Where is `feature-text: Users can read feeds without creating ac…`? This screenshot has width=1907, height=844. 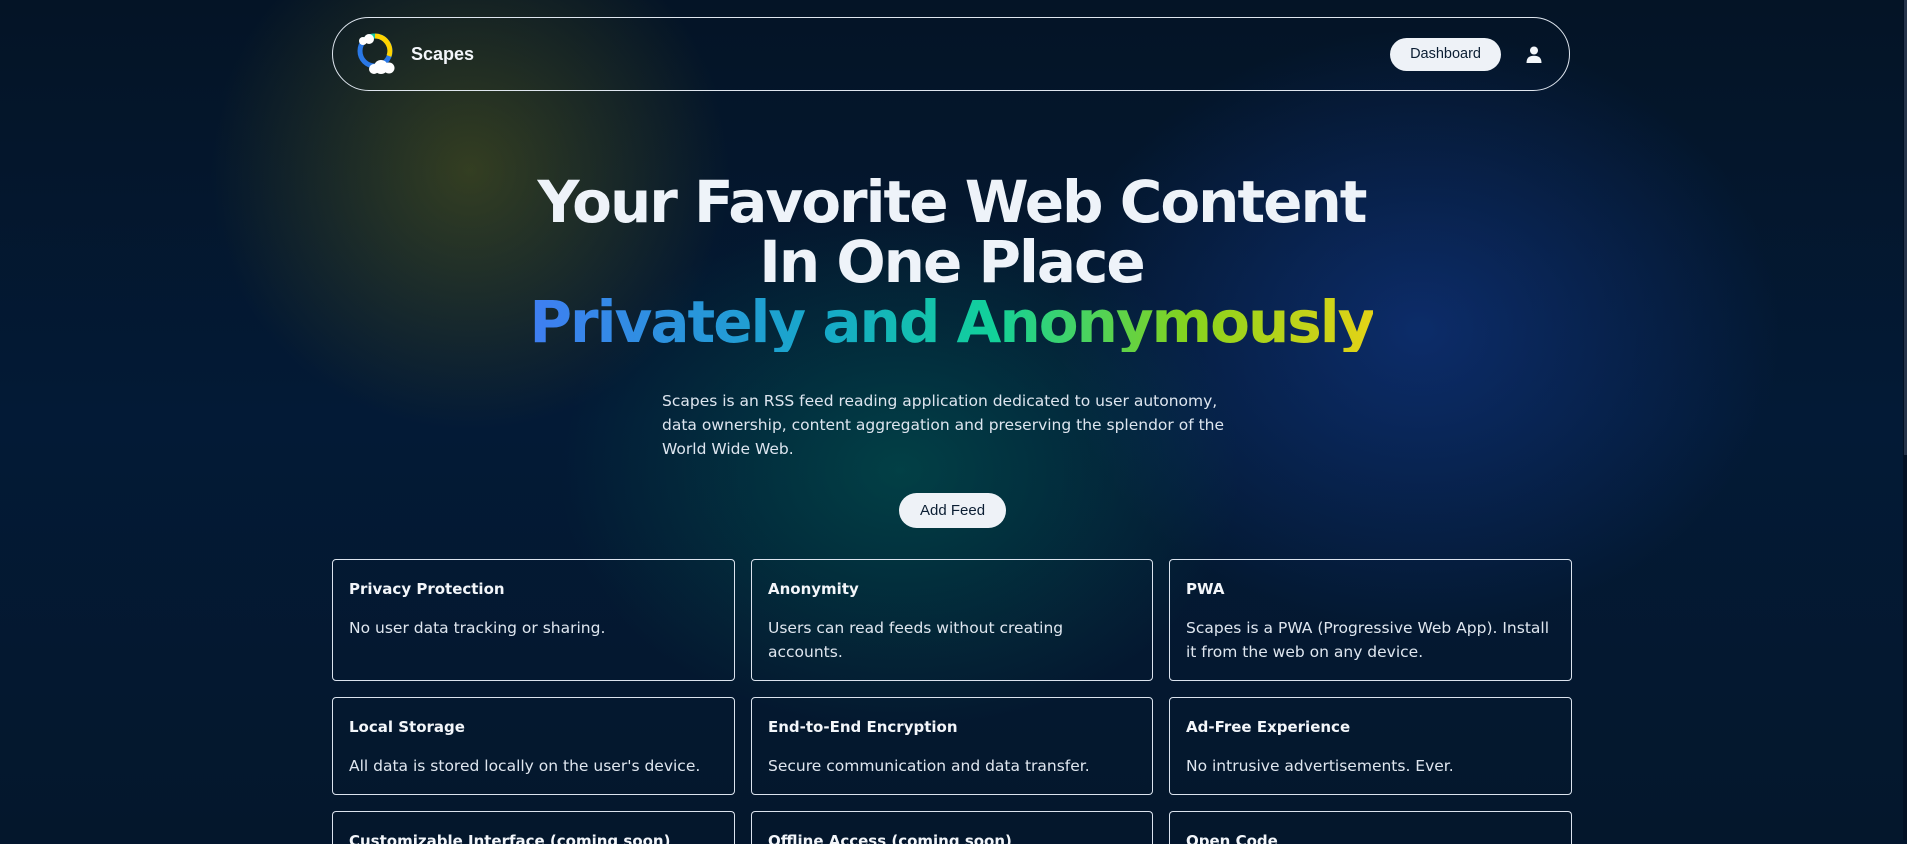
feature-text: Users can read feeds without creating ac… is located at coordinates (916, 640).